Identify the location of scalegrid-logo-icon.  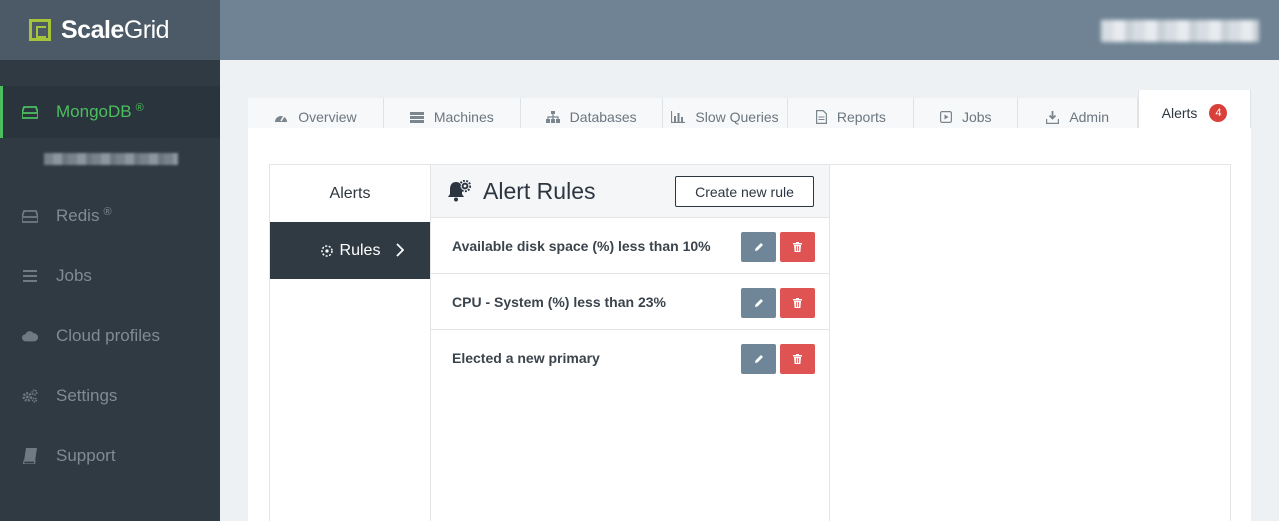
(40, 30).